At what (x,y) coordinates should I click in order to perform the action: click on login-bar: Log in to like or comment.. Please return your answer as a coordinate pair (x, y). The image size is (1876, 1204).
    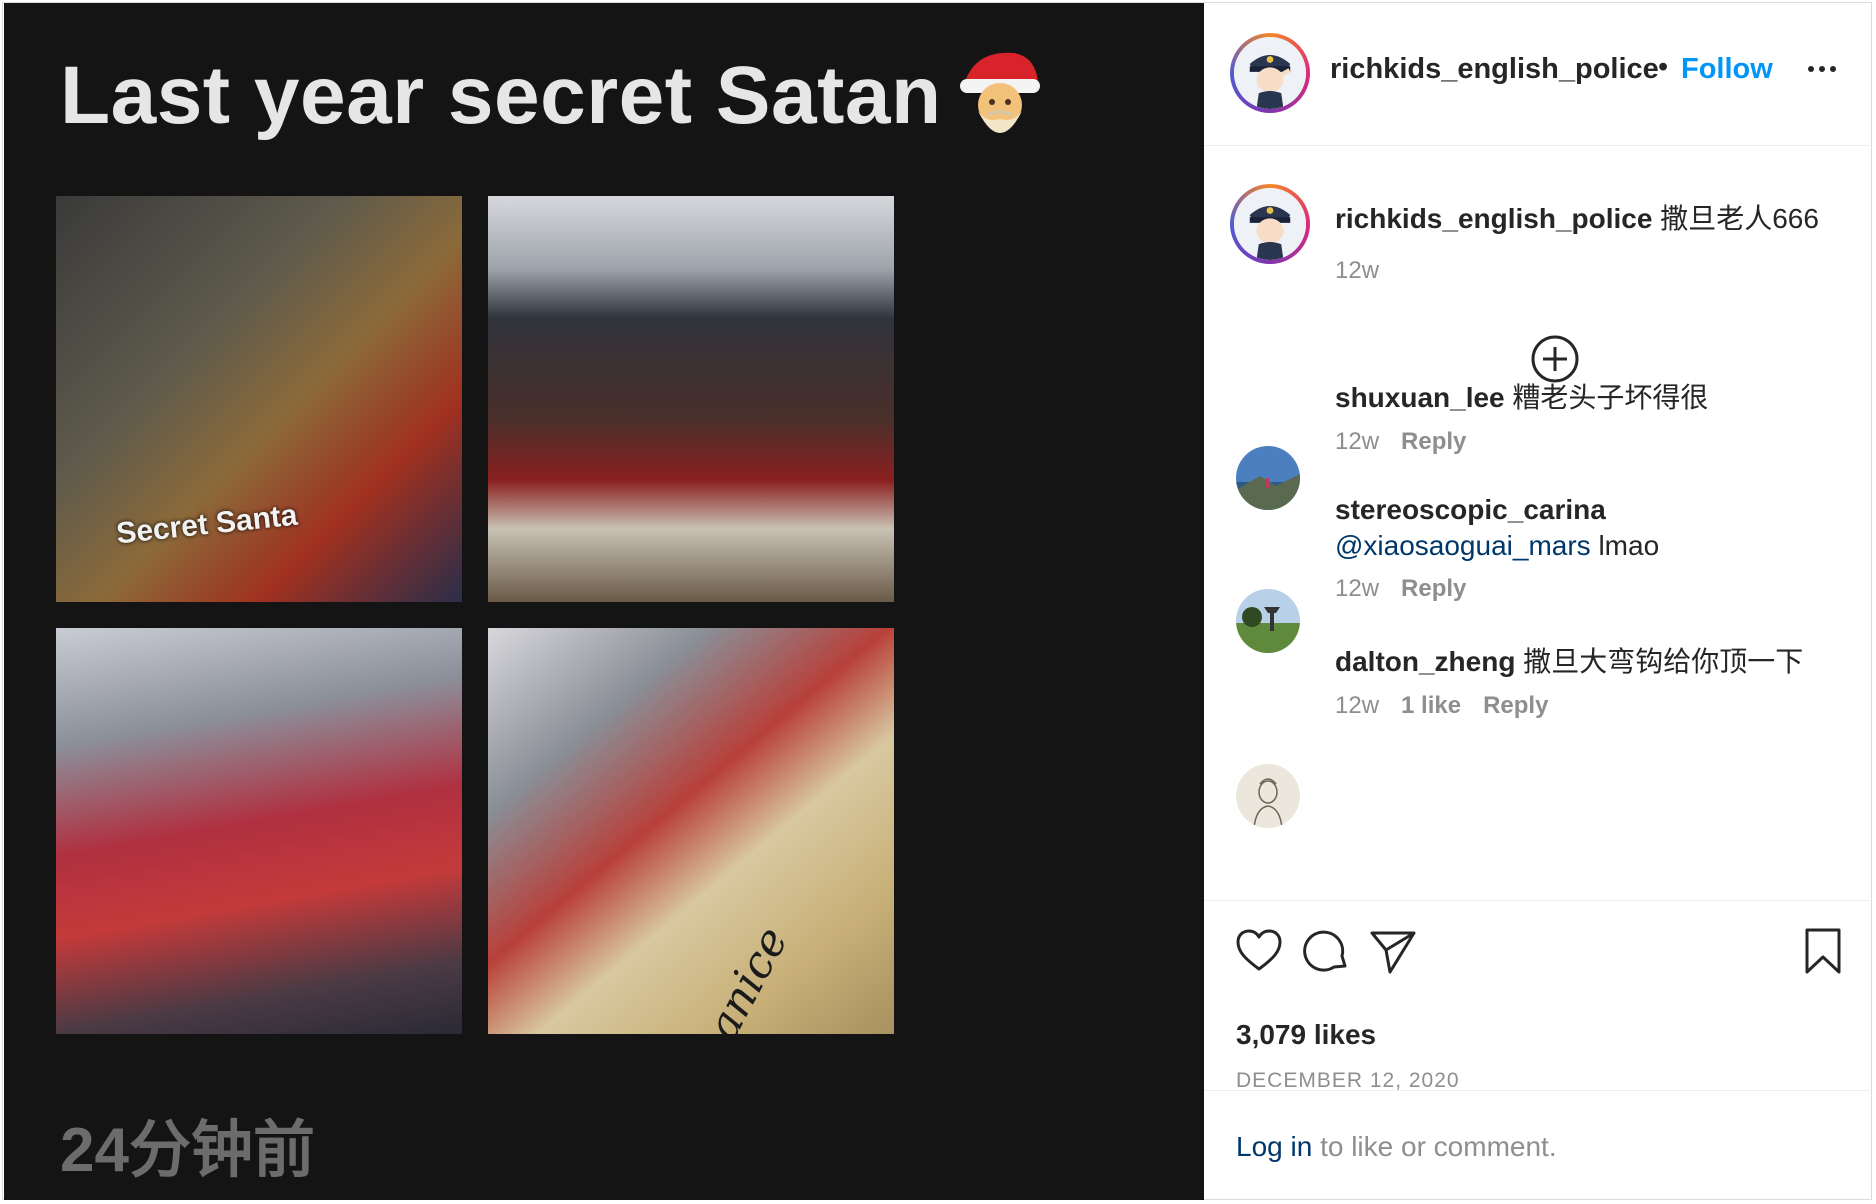
    Looking at the image, I should click on (1537, 1145).